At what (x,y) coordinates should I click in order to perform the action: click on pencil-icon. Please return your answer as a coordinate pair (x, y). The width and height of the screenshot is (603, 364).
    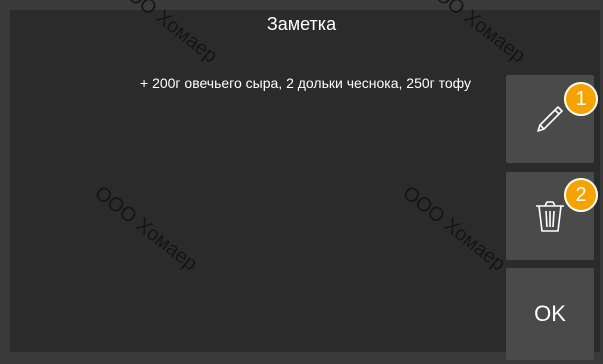
    Looking at the image, I should click on (550, 119).